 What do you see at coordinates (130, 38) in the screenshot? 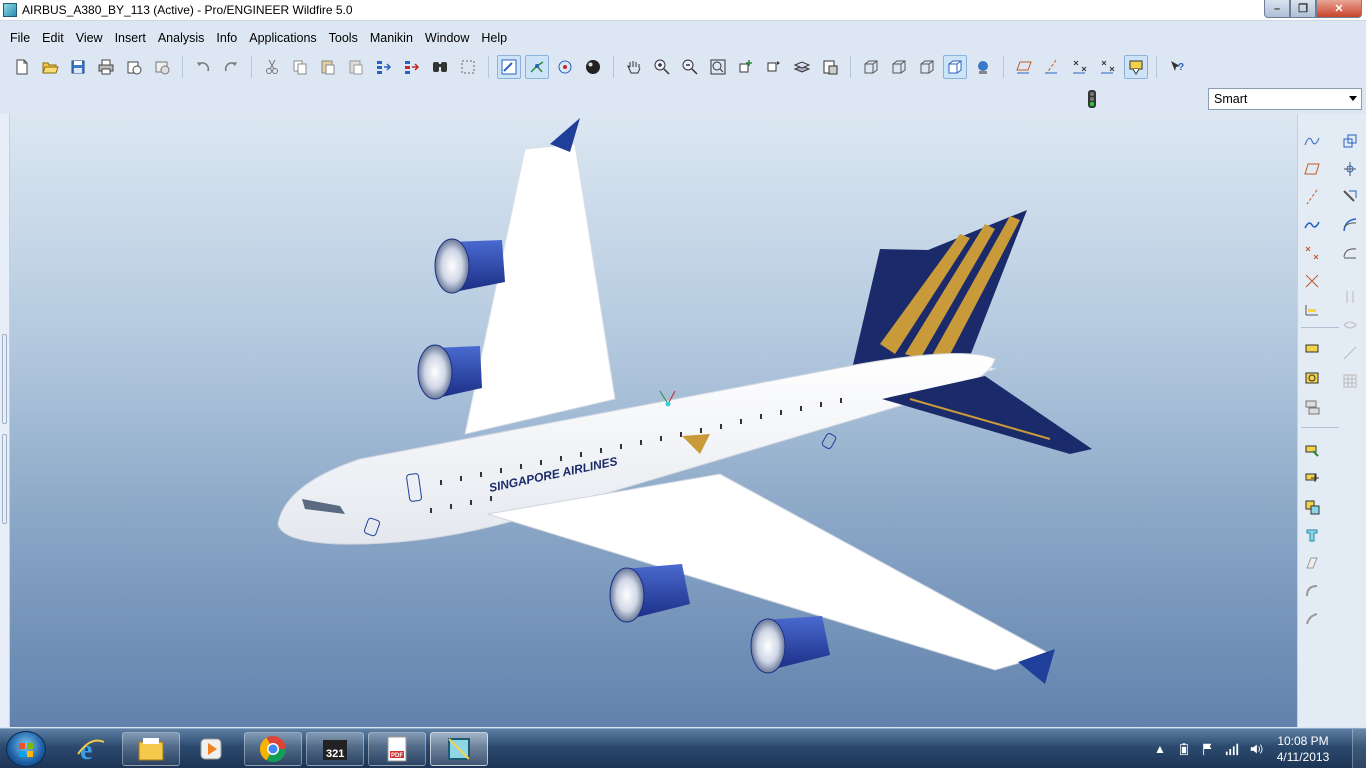
I see `menu-insert: Insert` at bounding box center [130, 38].